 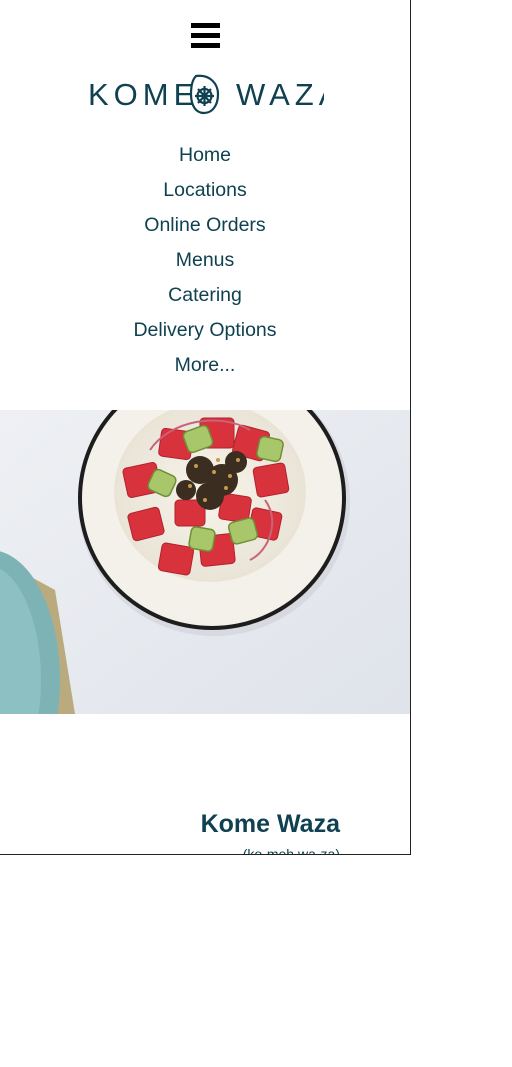 I want to click on nav-item-menus: Menus, so click(x=205, y=260).